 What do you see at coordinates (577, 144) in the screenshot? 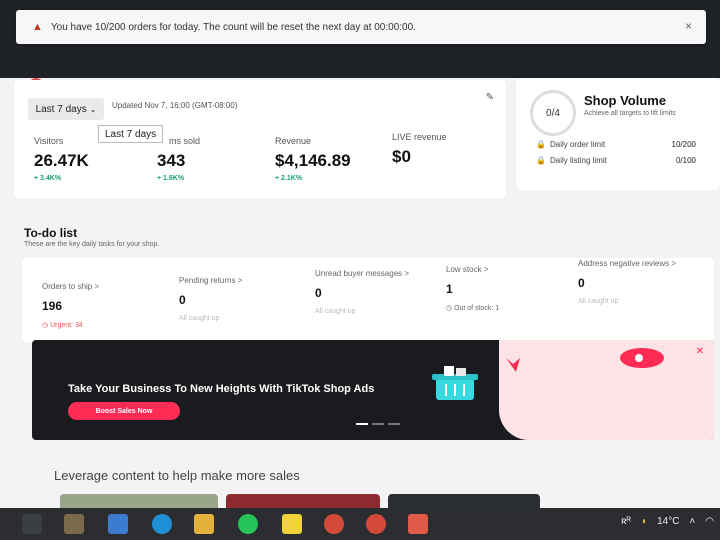
I see `limit-label: Daily order limit` at bounding box center [577, 144].